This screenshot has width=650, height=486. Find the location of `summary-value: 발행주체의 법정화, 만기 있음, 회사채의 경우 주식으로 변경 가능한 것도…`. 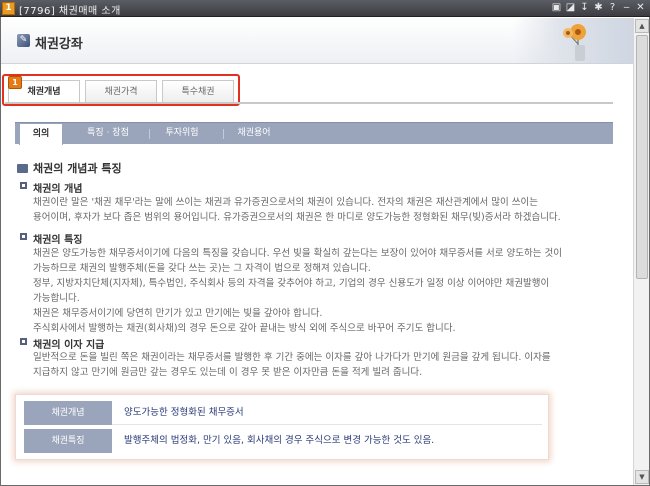

summary-value: 발행주체의 법정화, 만기 있음, 회사채의 경우 주식으로 변경 가능한 것도… is located at coordinates (279, 440).